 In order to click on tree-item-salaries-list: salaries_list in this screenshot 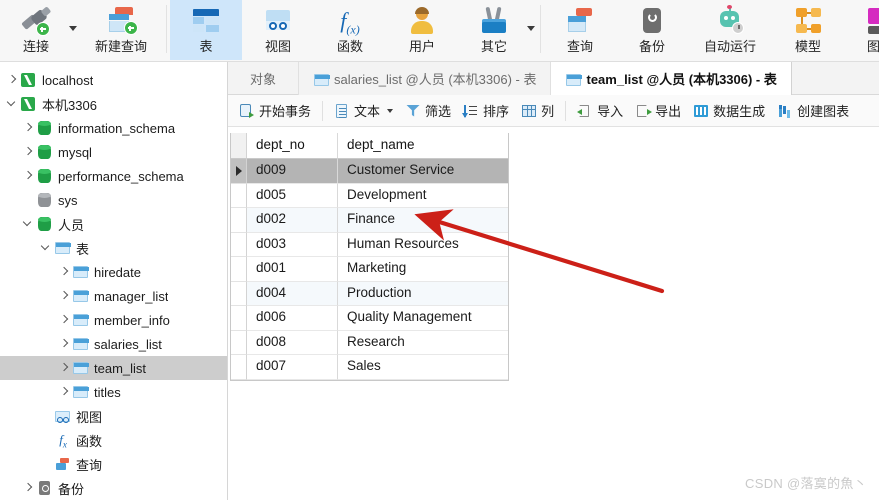, I will do `click(113, 344)`.